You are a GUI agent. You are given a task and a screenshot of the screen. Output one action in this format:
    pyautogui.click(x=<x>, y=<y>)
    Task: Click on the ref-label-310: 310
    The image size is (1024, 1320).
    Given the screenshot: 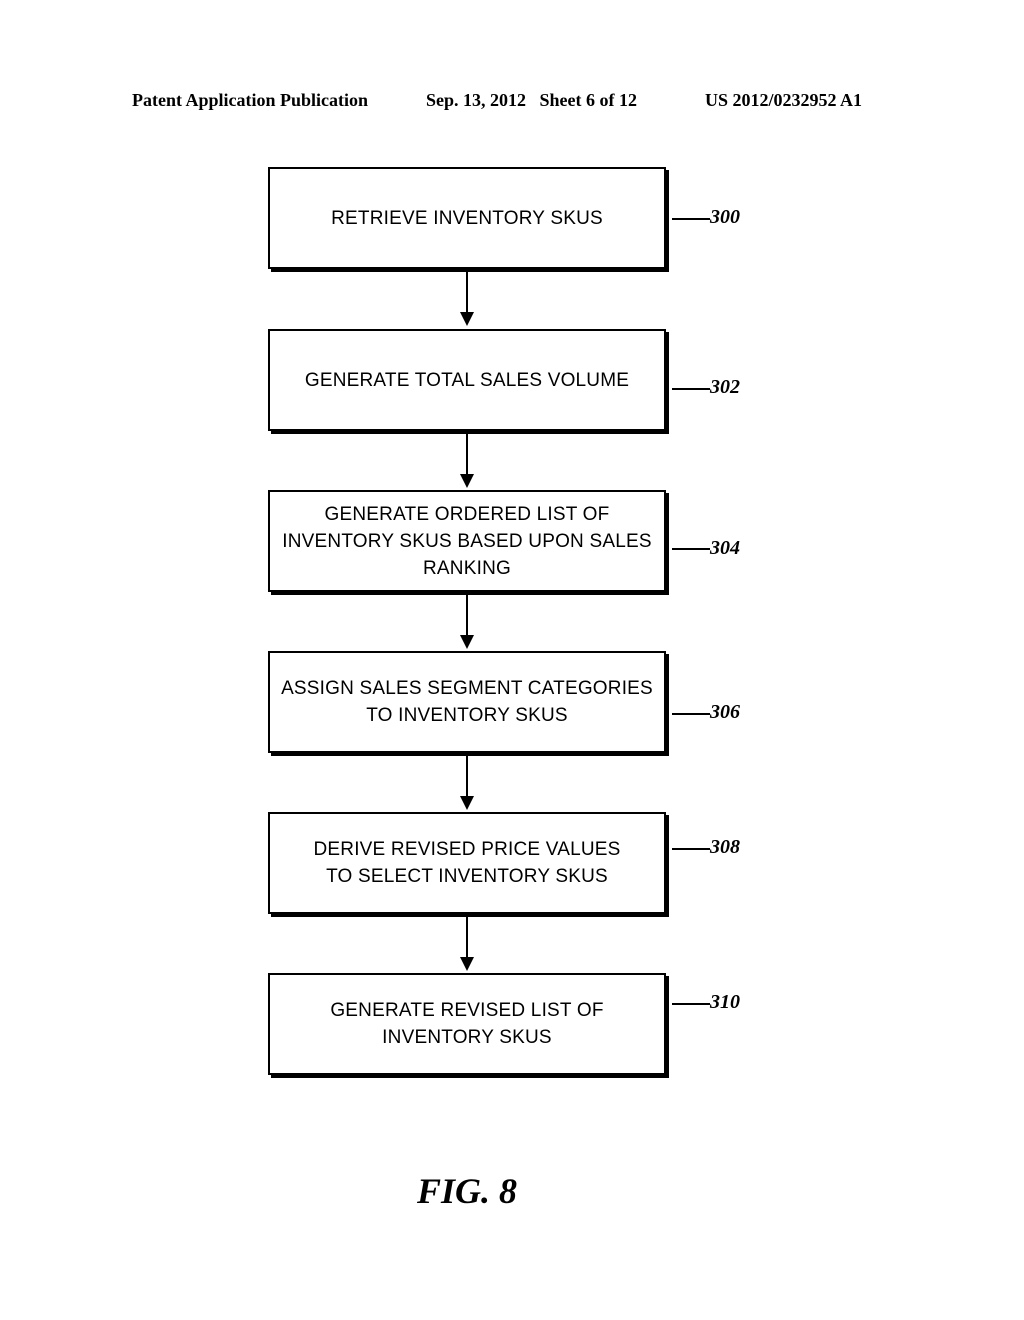 What is the action you would take?
    pyautogui.click(x=725, y=1002)
    